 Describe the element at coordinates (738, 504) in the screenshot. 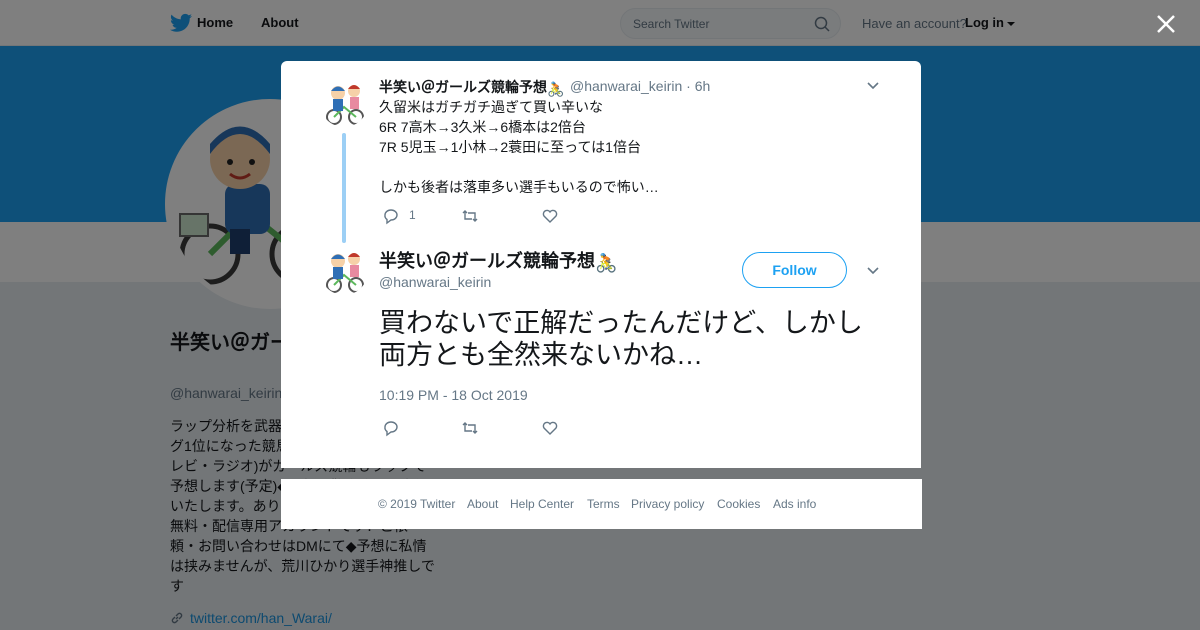

I see `footer-cookies-link: Cookies` at that location.